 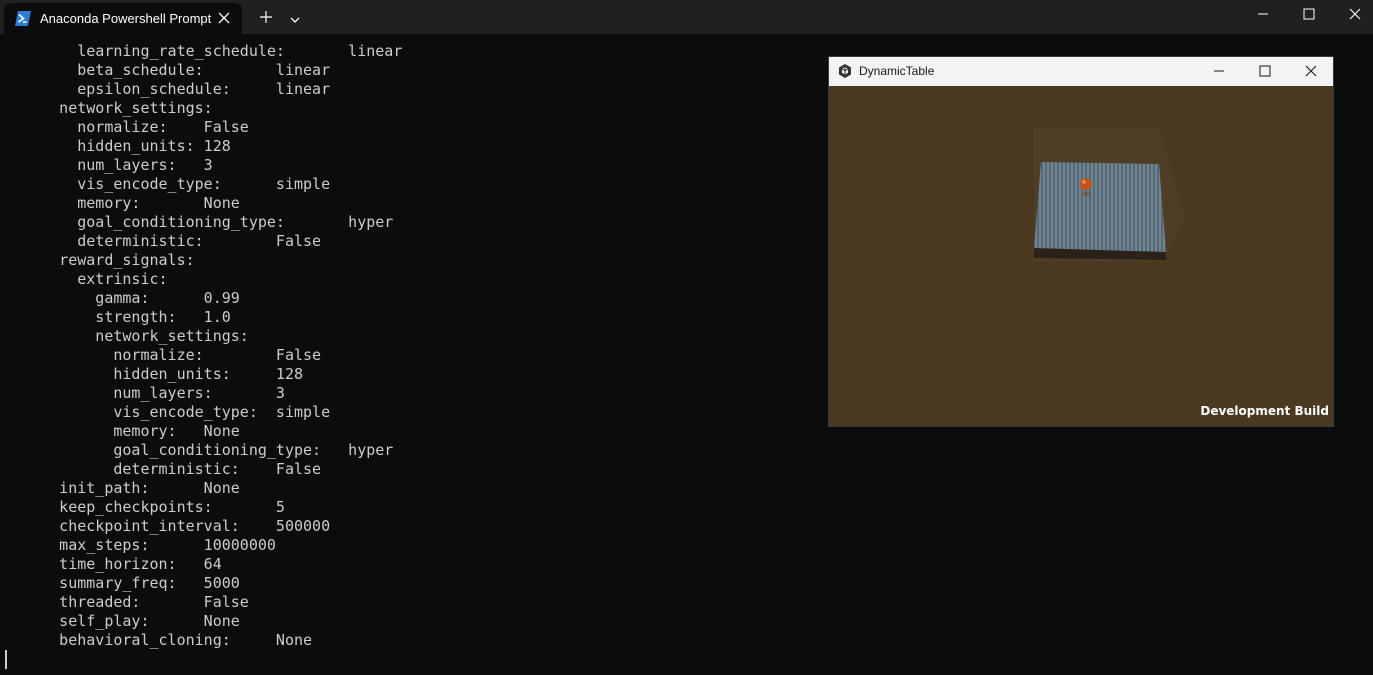 I want to click on terminal-line: time_horizon: 64, so click(x=113, y=564).